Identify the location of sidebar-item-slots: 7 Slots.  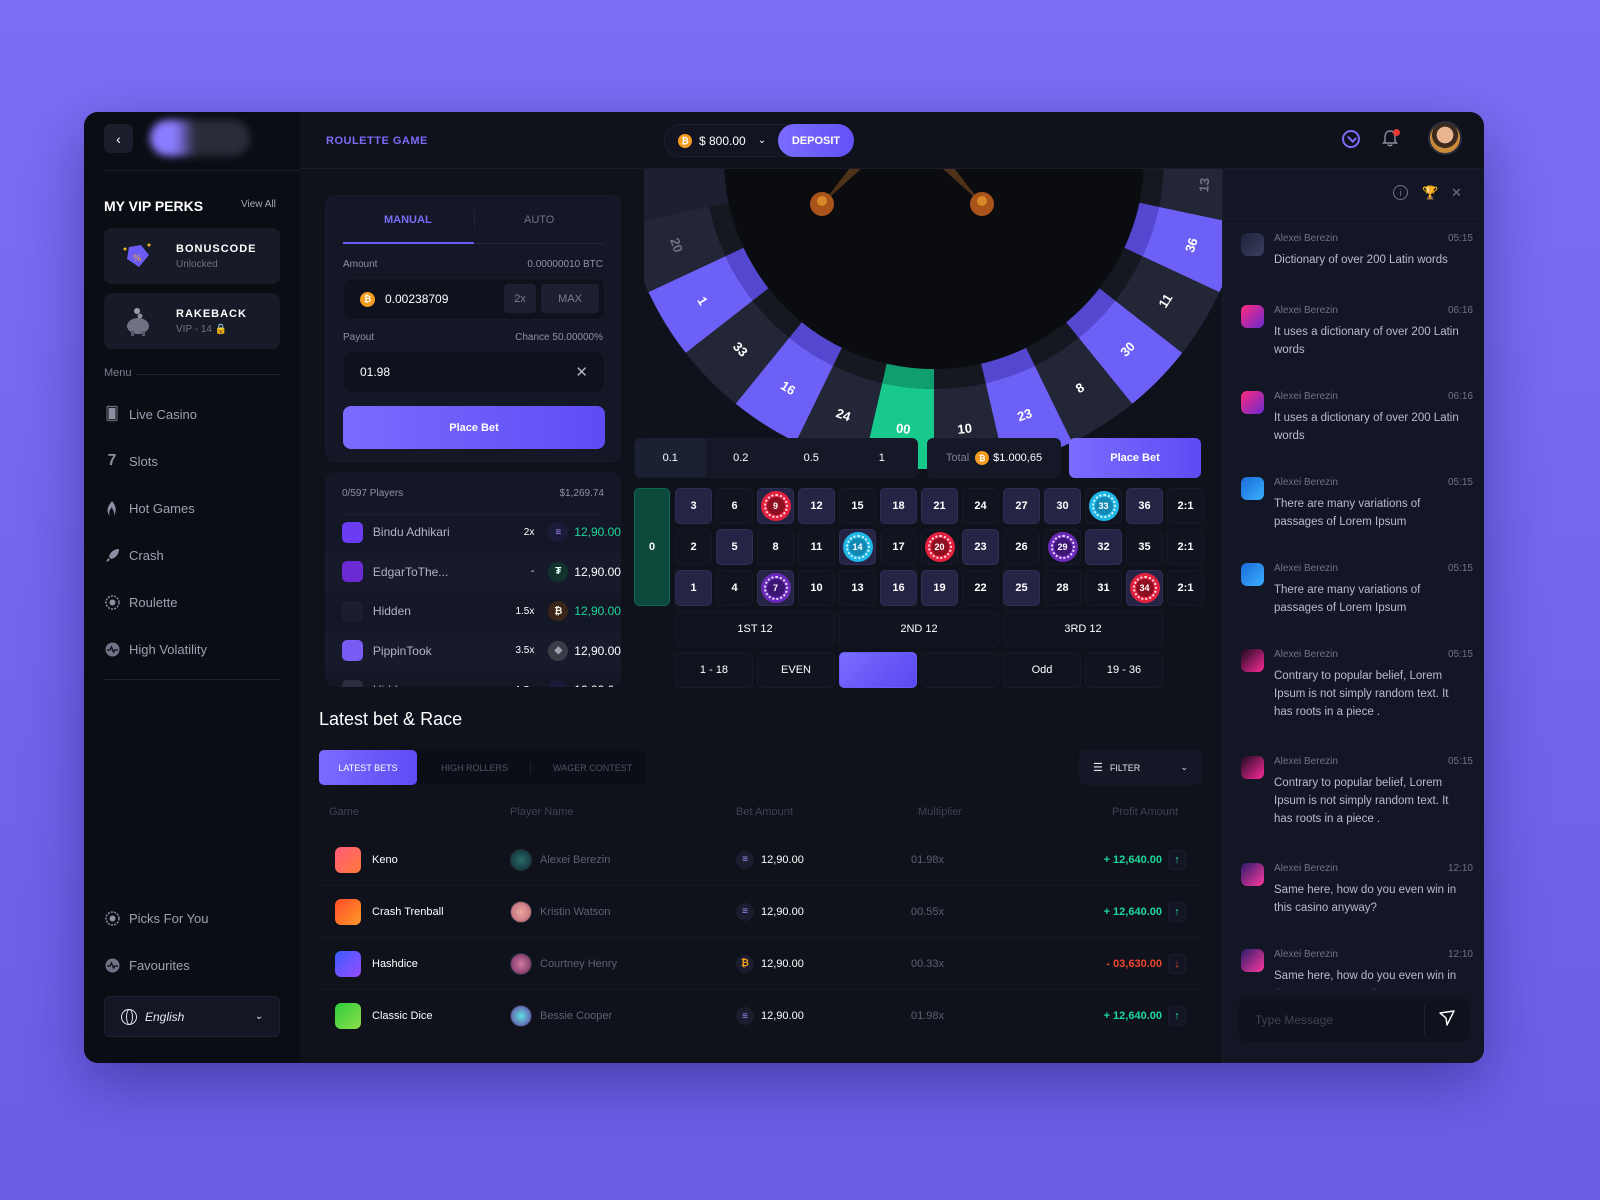
(131, 460).